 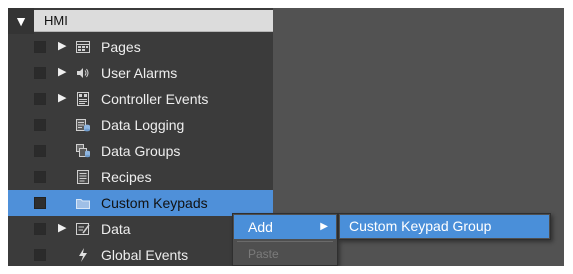 I want to click on tree-item-label: Data Logging, so click(x=142, y=125).